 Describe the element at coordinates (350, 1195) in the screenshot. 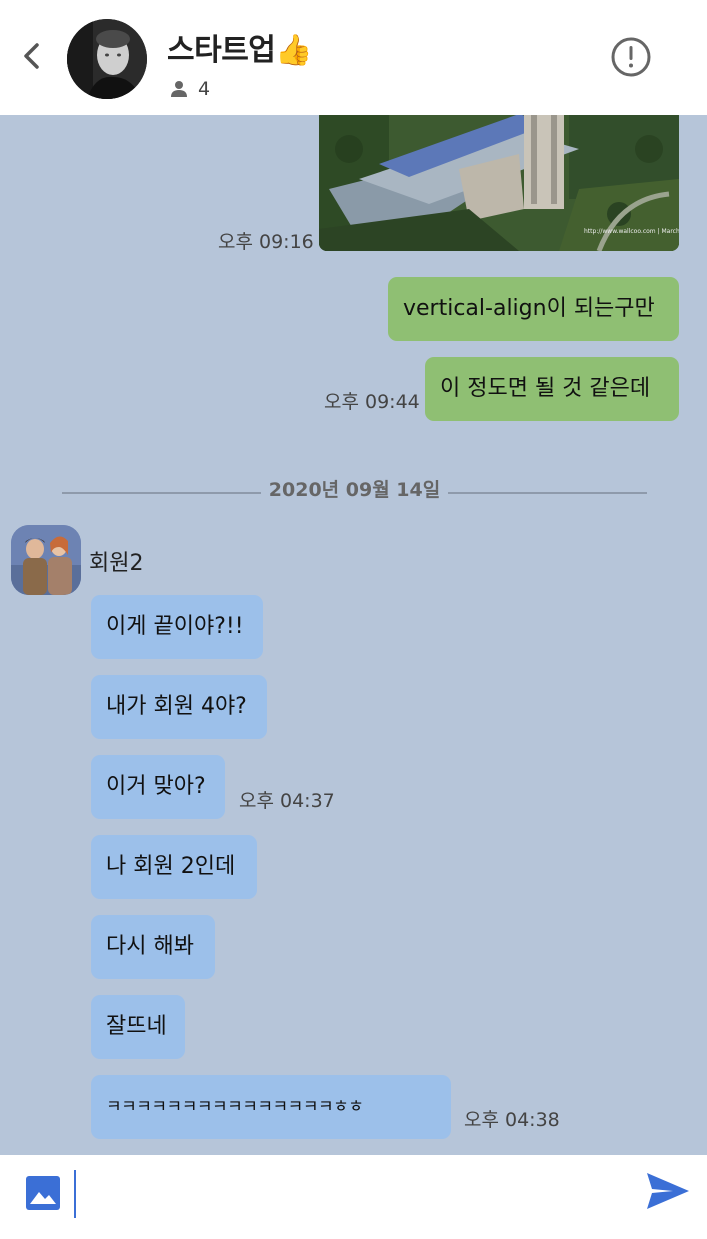

I see `message-input` at that location.